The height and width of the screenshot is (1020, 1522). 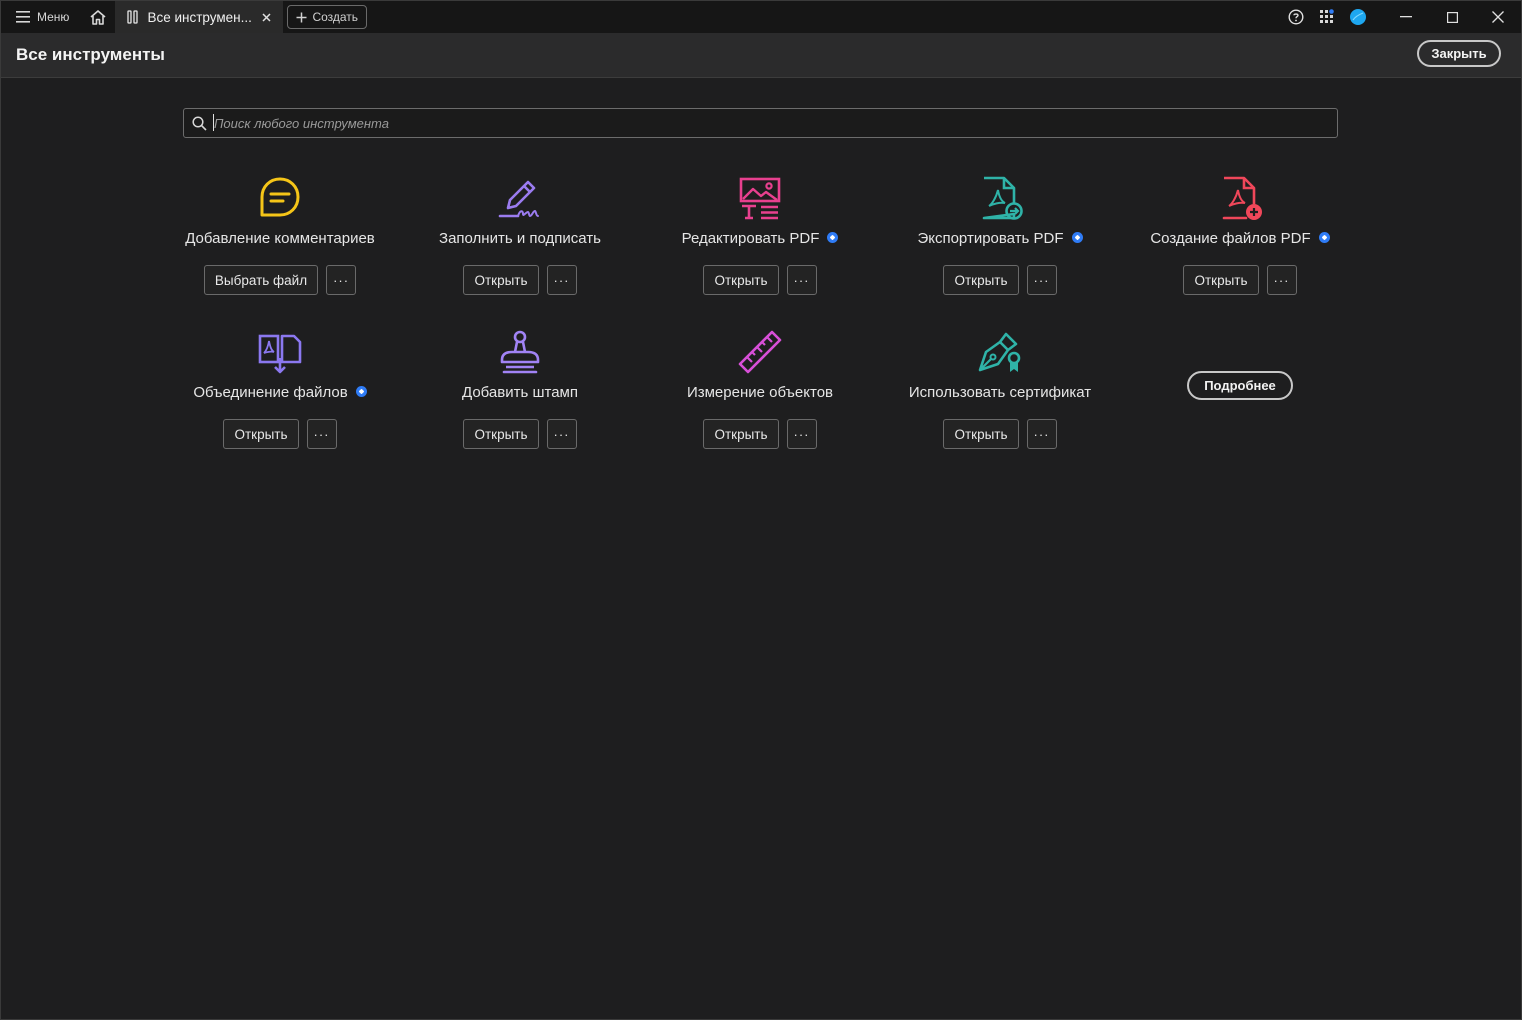 I want to click on maximize-button, so click(x=1452, y=17).